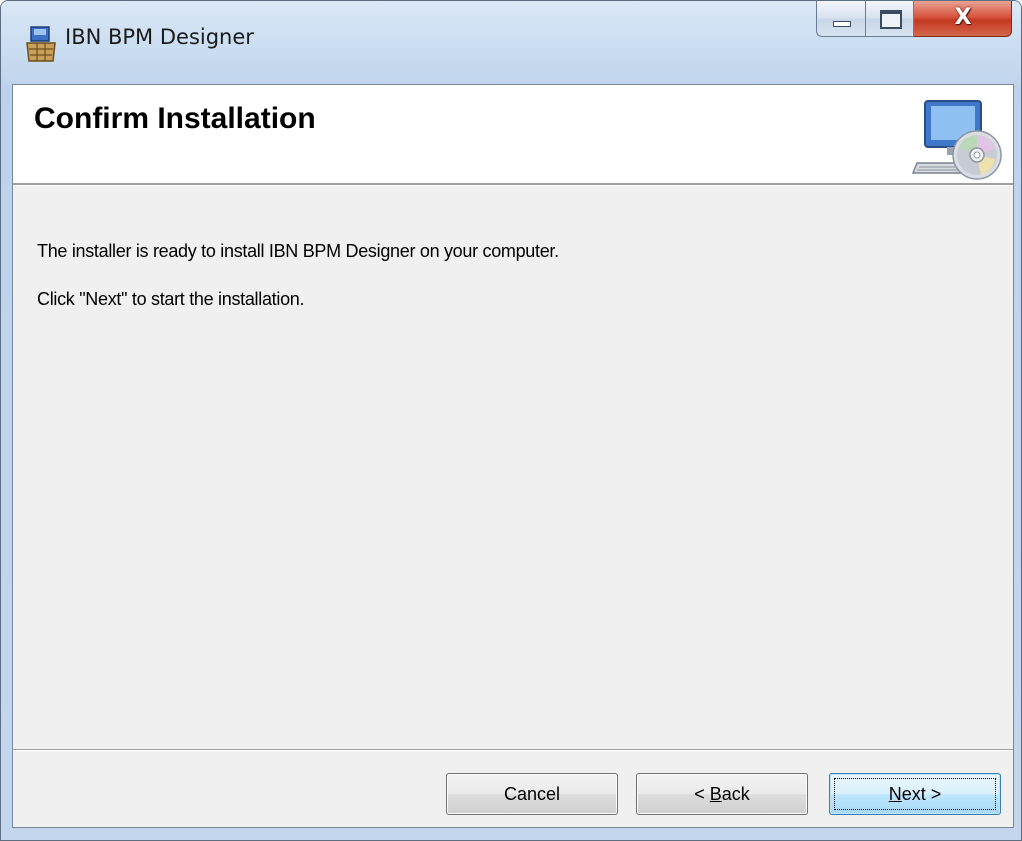 The height and width of the screenshot is (841, 1022). I want to click on window-title: IBN BPM Designer, so click(159, 37).